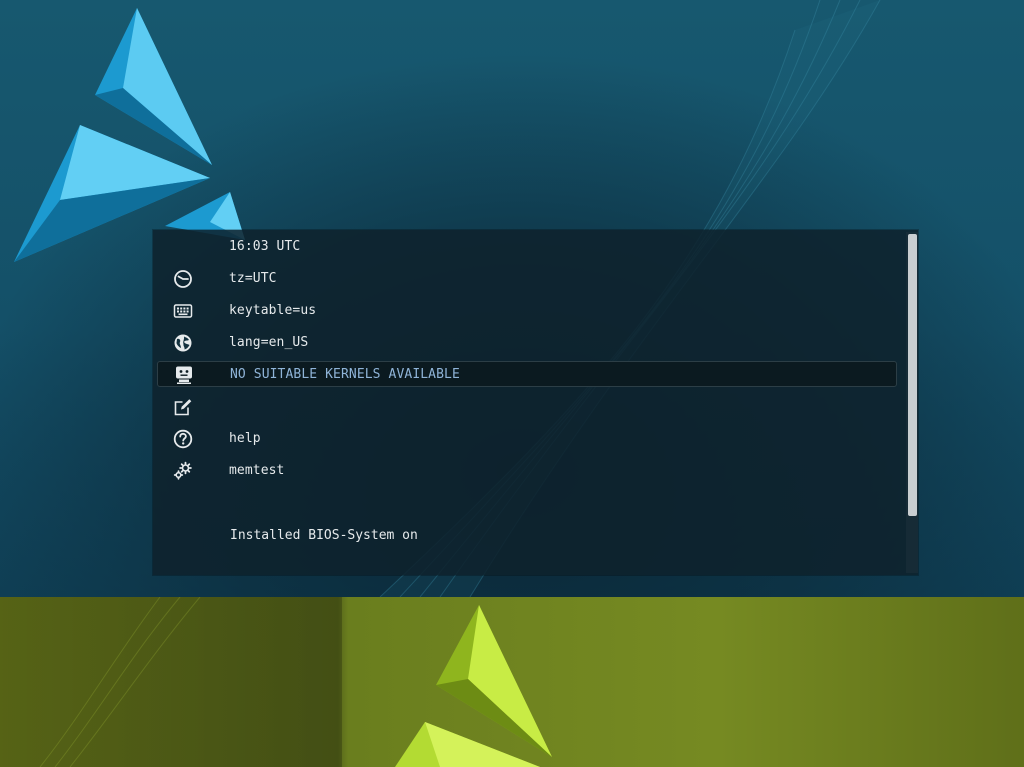  Describe the element at coordinates (273, 310) in the screenshot. I see `menu-item-label: keytable=us` at that location.